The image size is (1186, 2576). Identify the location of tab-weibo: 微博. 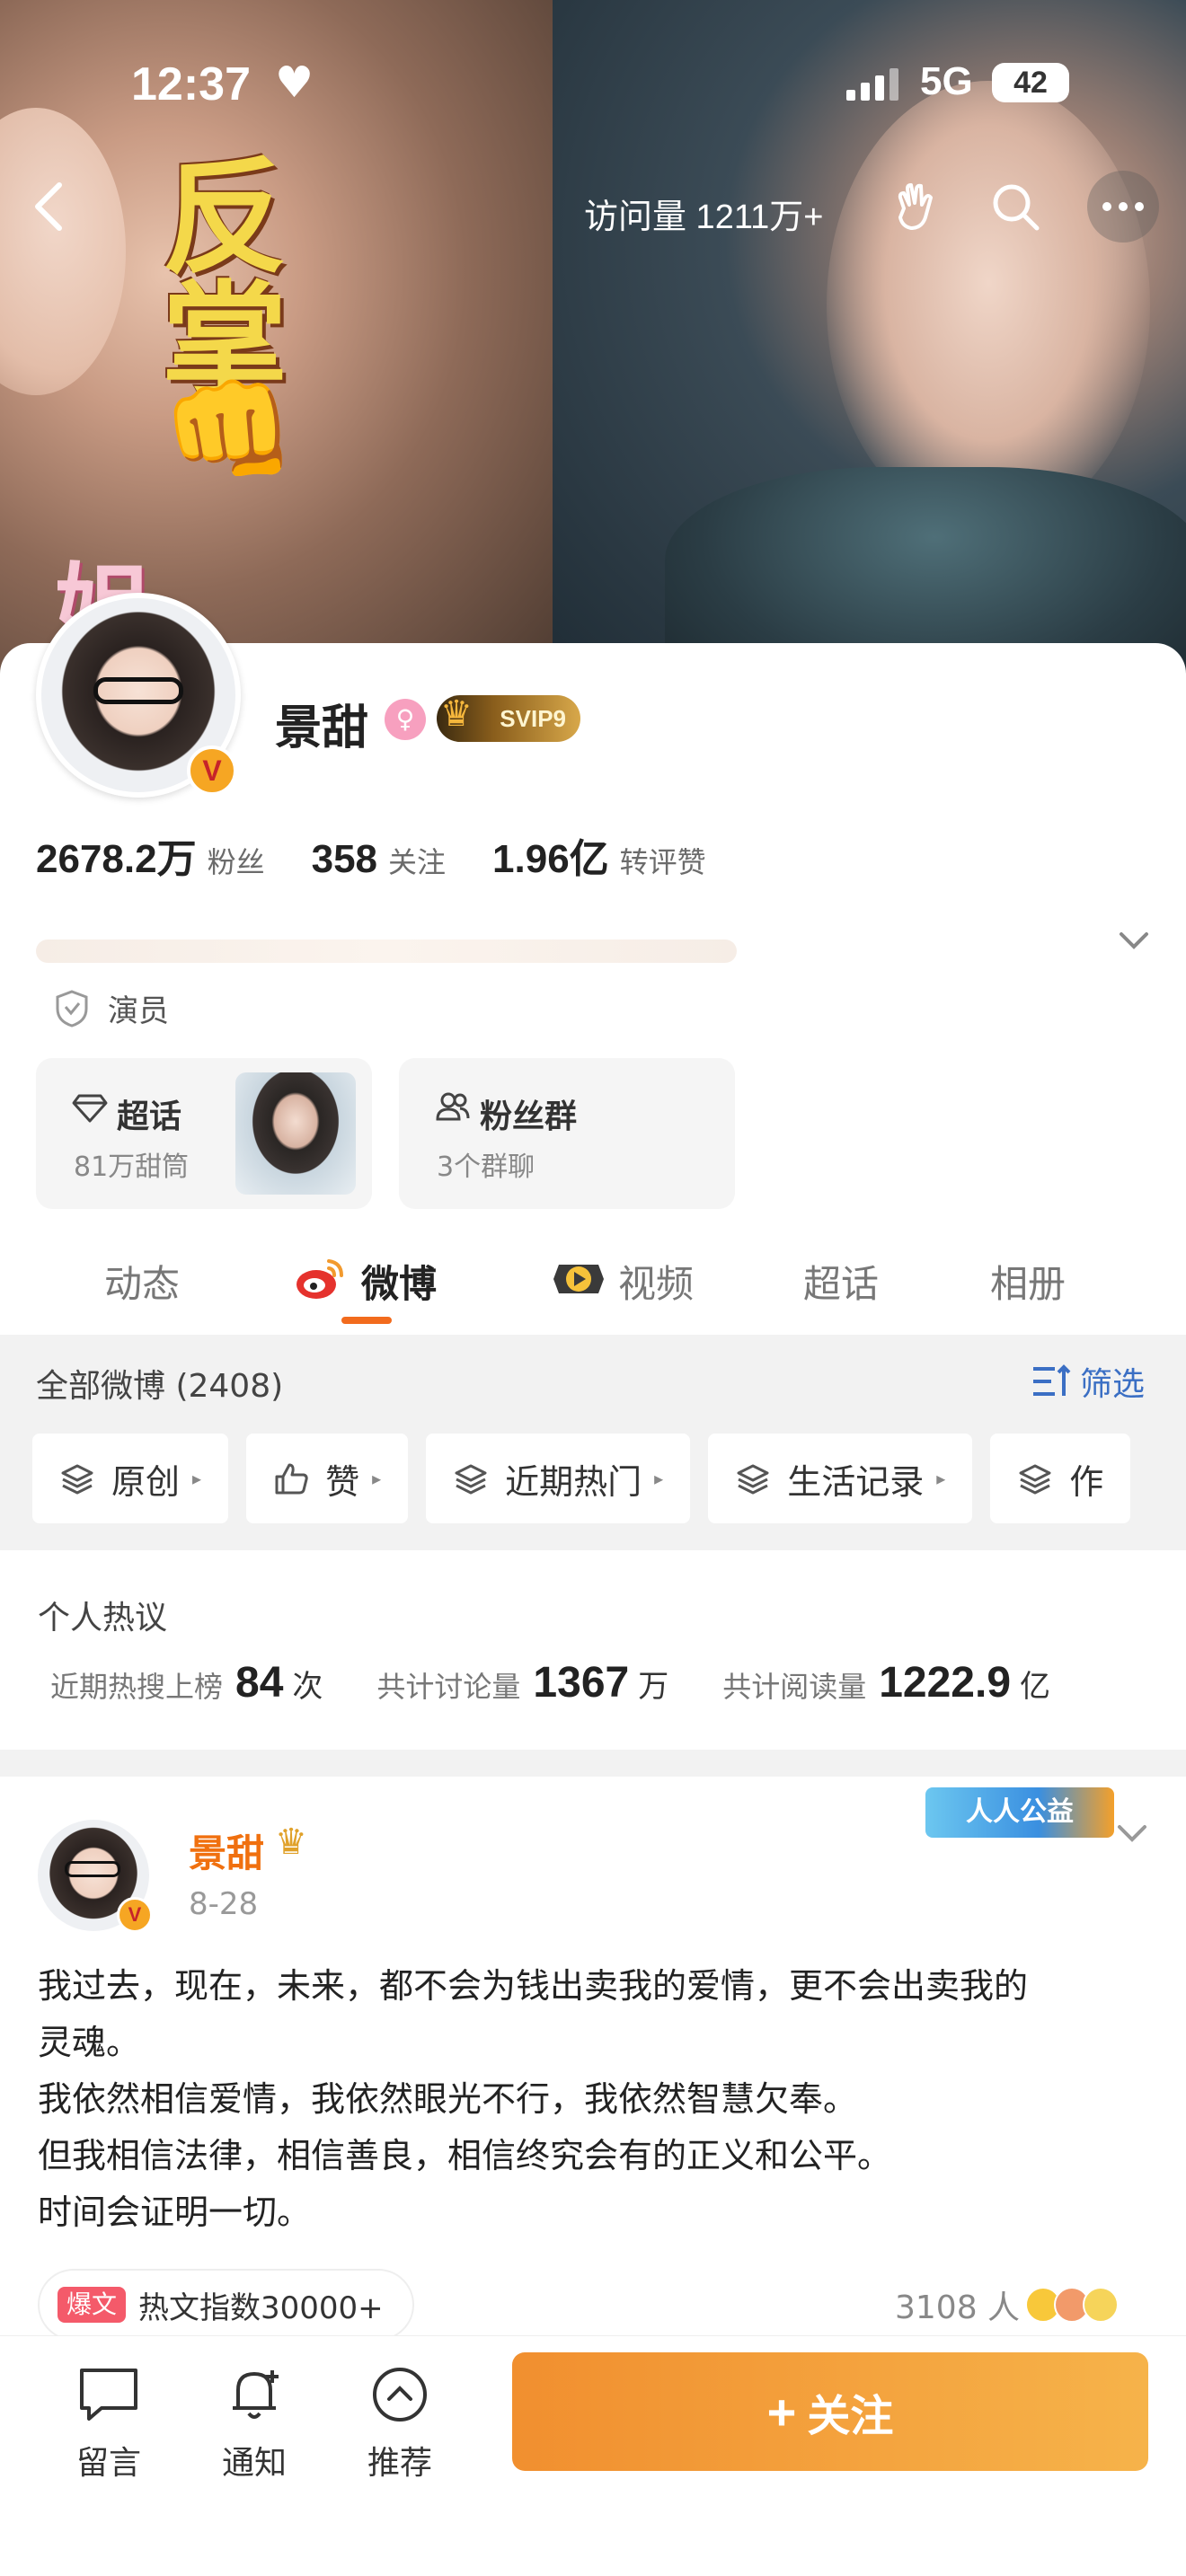
(399, 1281).